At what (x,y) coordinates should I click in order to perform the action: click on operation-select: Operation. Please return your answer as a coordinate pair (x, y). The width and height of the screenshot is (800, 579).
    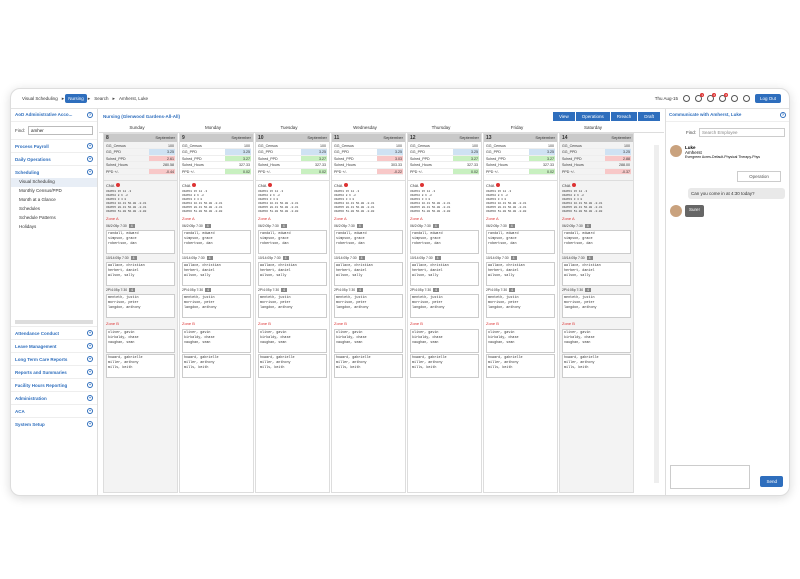
    Looking at the image, I should click on (759, 176).